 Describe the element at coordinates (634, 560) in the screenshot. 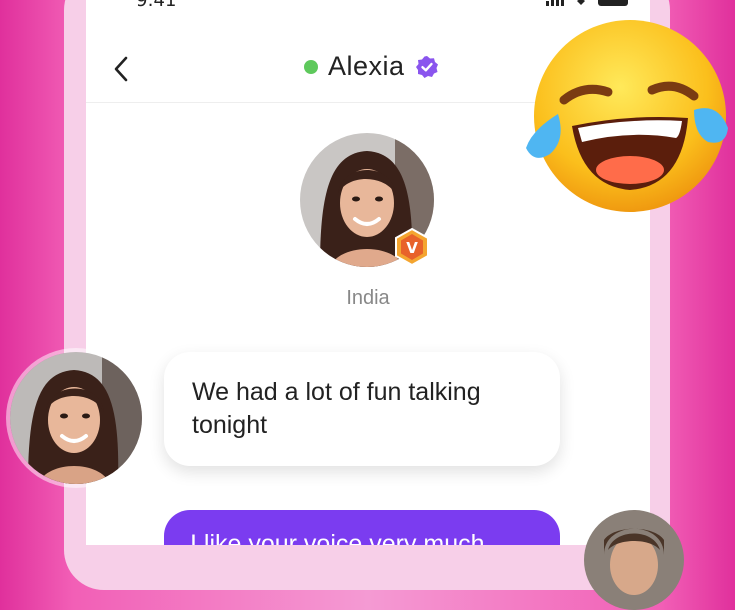

I see `receiver-avatar` at that location.